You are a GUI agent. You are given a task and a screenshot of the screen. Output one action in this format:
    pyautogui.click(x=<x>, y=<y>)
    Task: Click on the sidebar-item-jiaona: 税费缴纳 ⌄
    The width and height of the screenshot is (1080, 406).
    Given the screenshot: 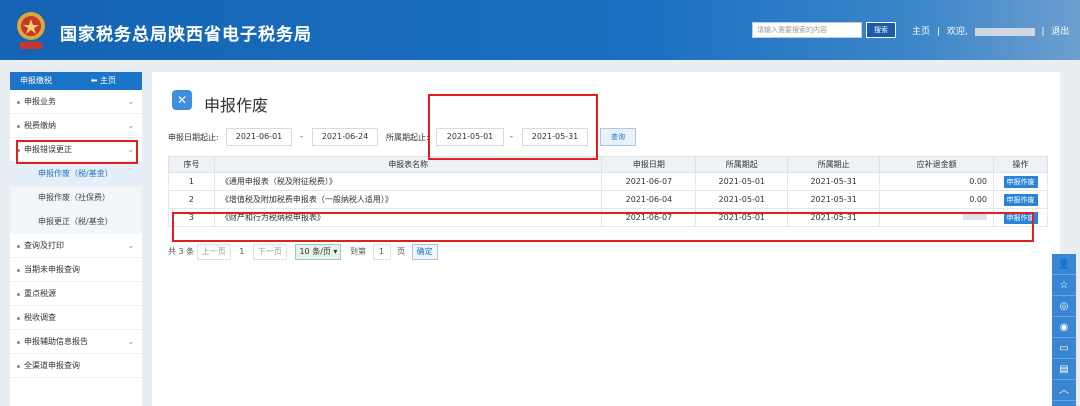 What is the action you would take?
    pyautogui.click(x=76, y=126)
    